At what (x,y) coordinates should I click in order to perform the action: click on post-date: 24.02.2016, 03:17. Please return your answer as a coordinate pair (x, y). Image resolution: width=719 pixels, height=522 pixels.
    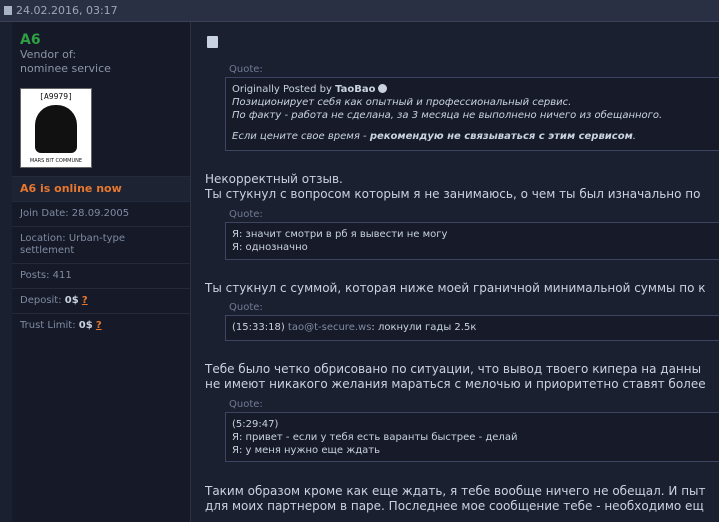
    Looking at the image, I should click on (67, 10).